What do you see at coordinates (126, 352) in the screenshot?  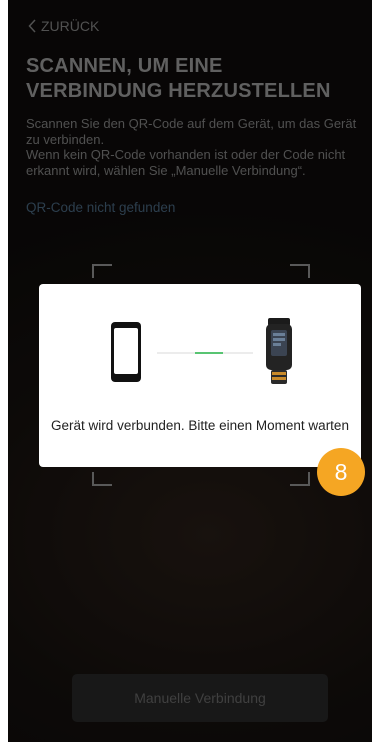 I see `phone-icon` at bounding box center [126, 352].